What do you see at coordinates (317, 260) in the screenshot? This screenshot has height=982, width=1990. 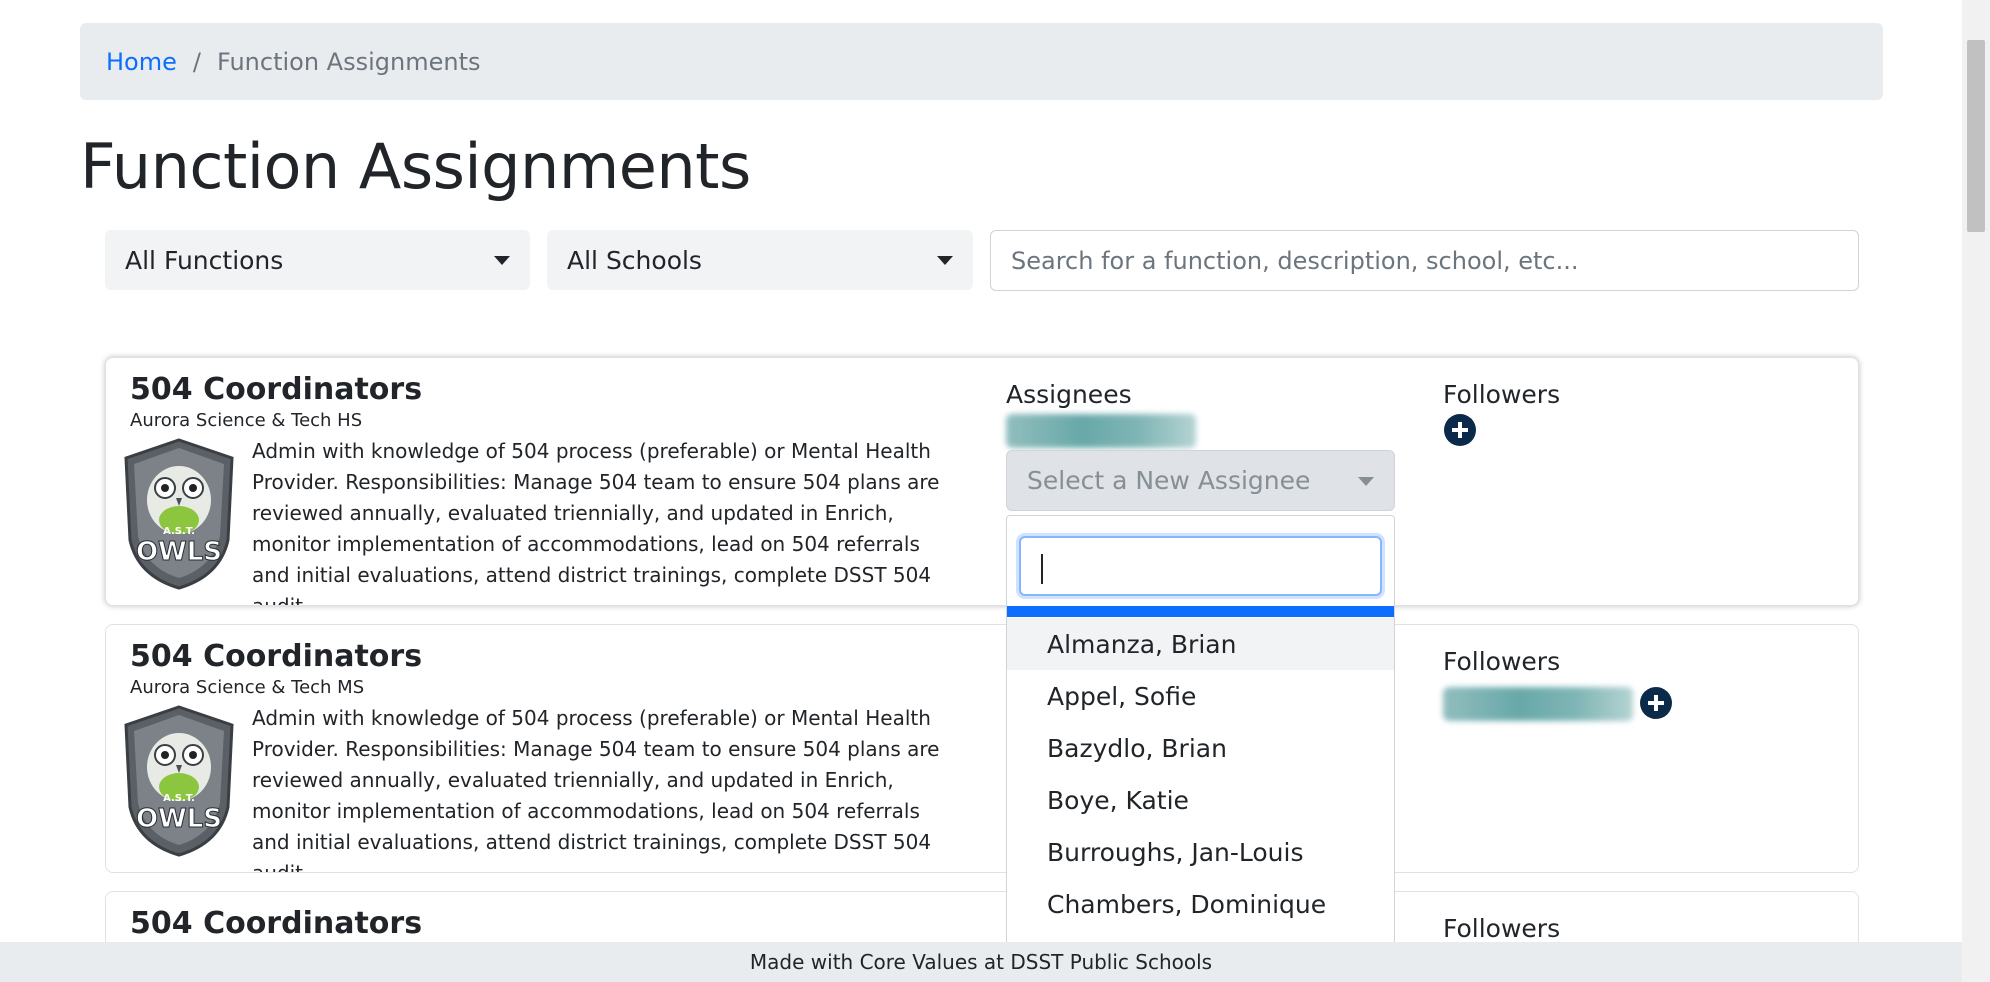 I see `functions-filter-select: All Functions` at bounding box center [317, 260].